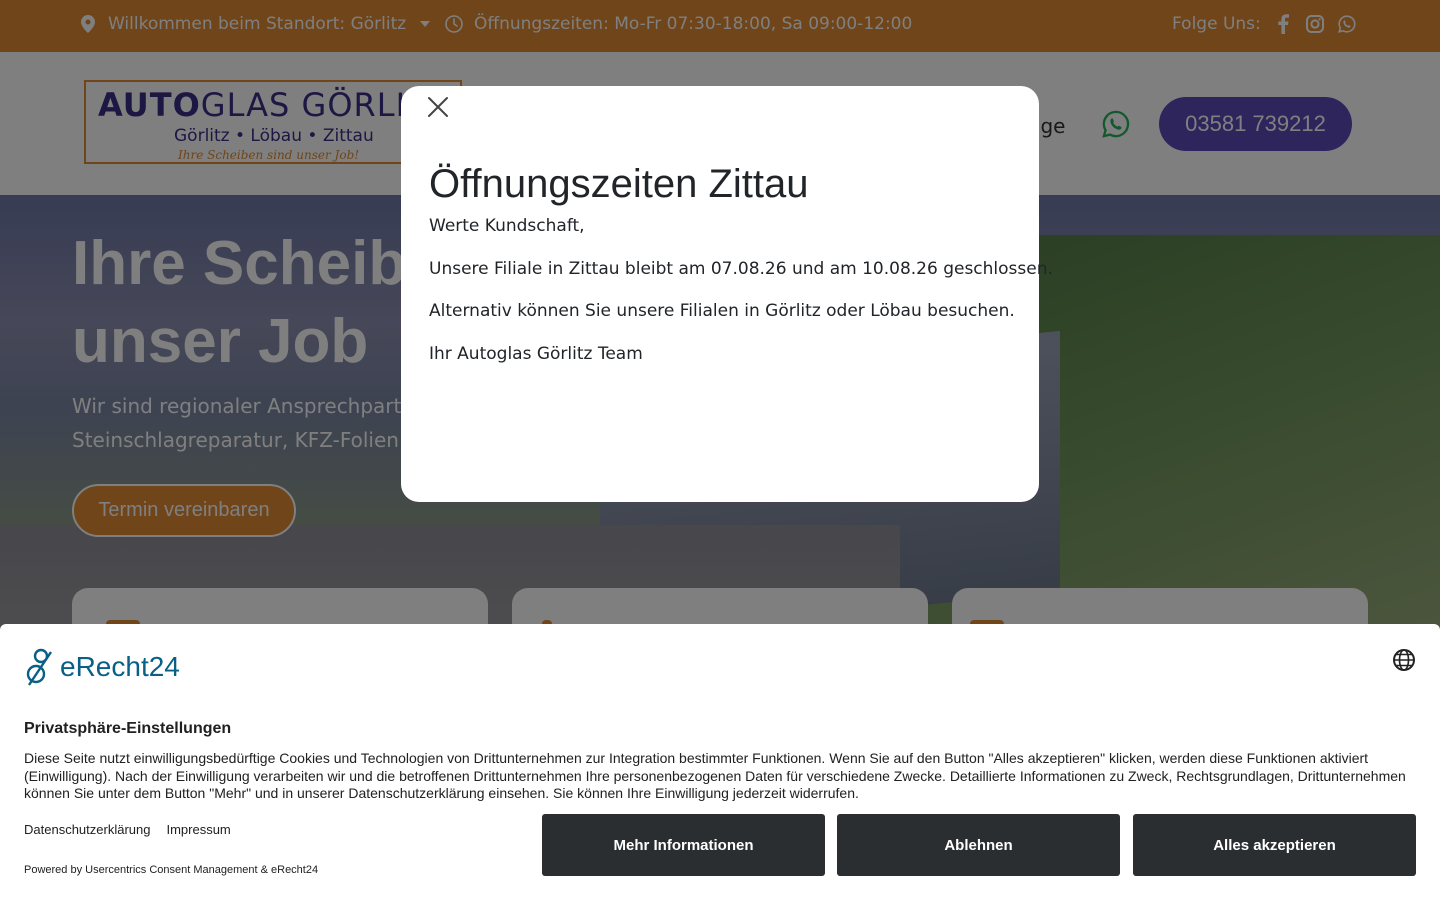  What do you see at coordinates (438, 107) in the screenshot?
I see `close-icon` at bounding box center [438, 107].